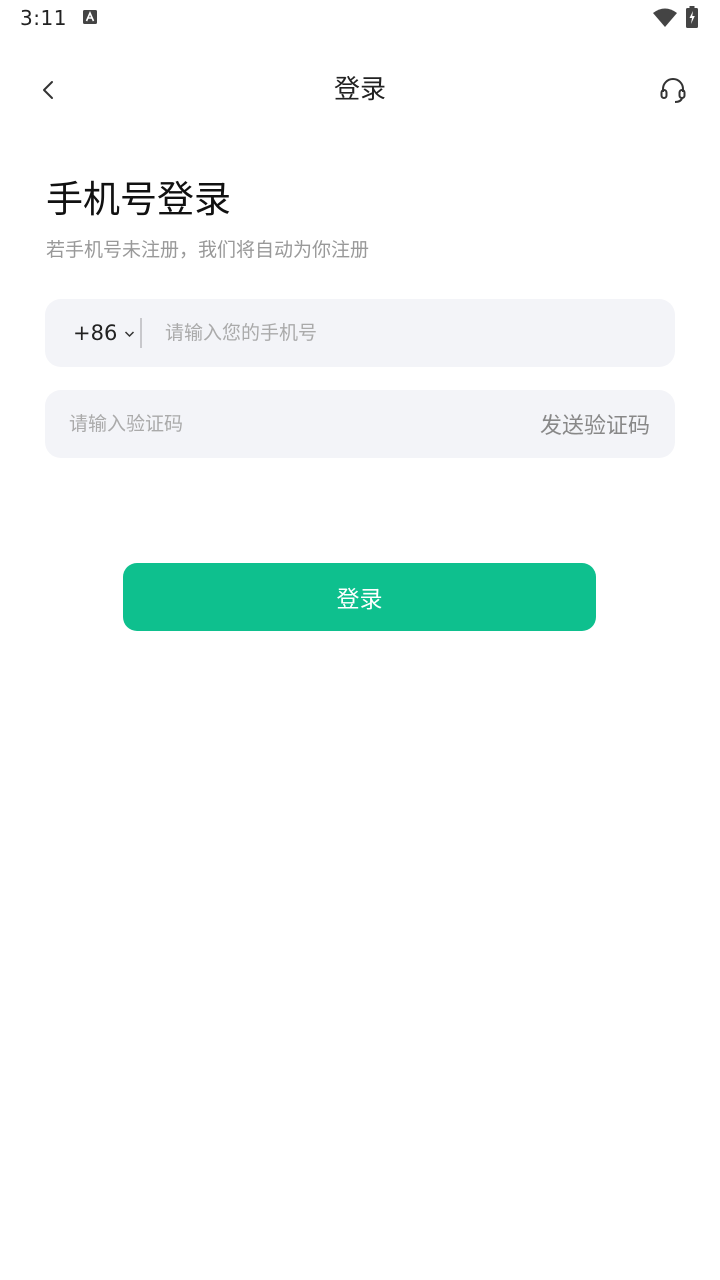 Image resolution: width=720 pixels, height=1280 pixels. I want to click on status-time: 3:11, so click(43, 18).